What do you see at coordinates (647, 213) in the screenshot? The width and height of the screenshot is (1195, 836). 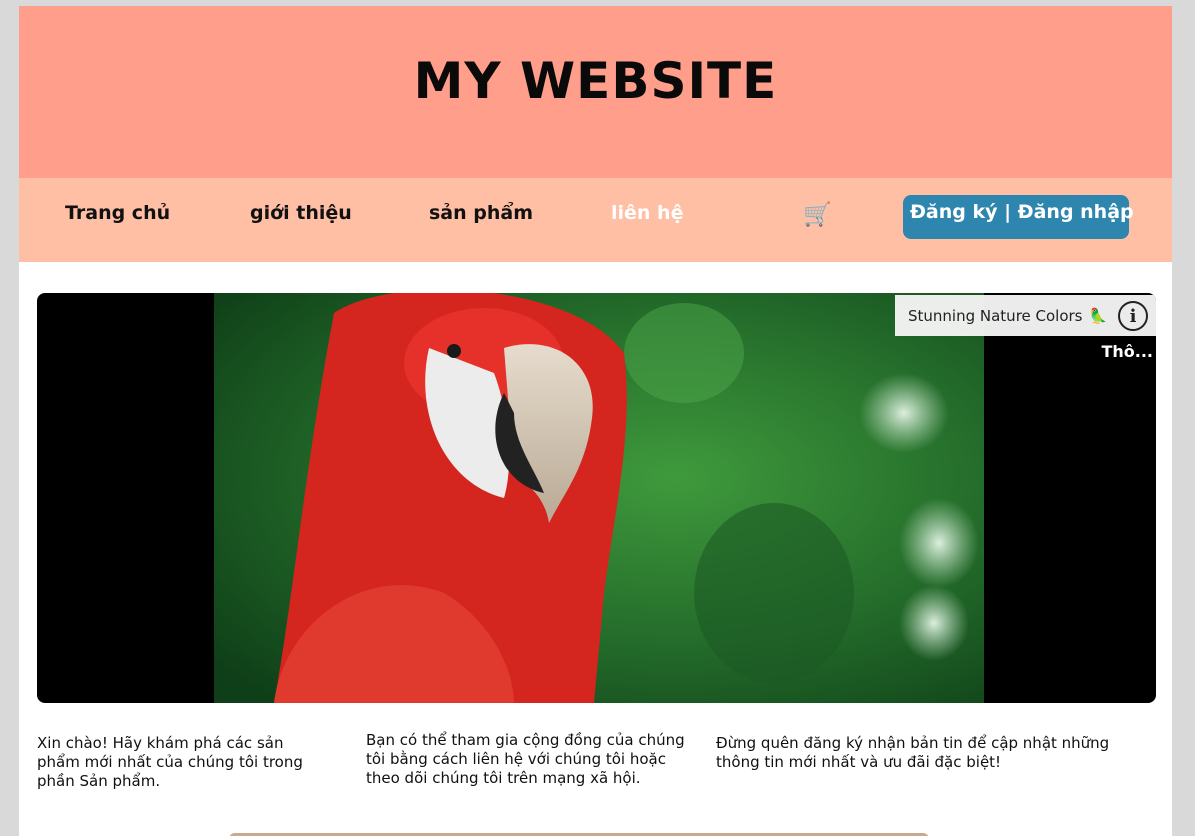 I see `nav-item-contact: liên hệ` at bounding box center [647, 213].